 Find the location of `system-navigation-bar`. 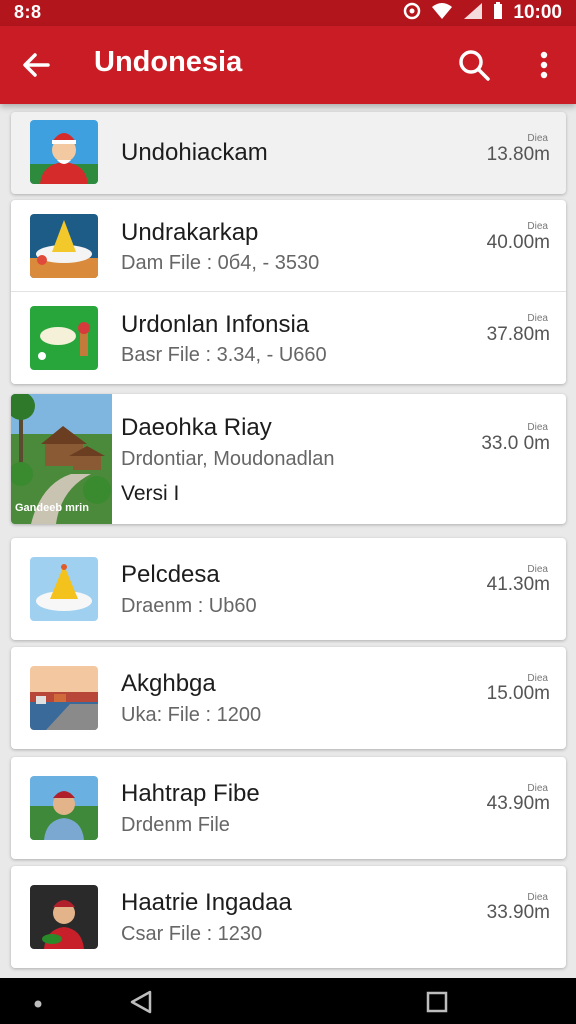

system-navigation-bar is located at coordinates (288, 1001).